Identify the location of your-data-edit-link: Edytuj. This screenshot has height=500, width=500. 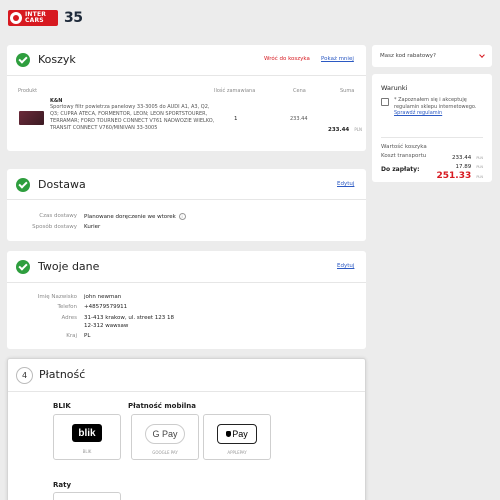
(345, 266).